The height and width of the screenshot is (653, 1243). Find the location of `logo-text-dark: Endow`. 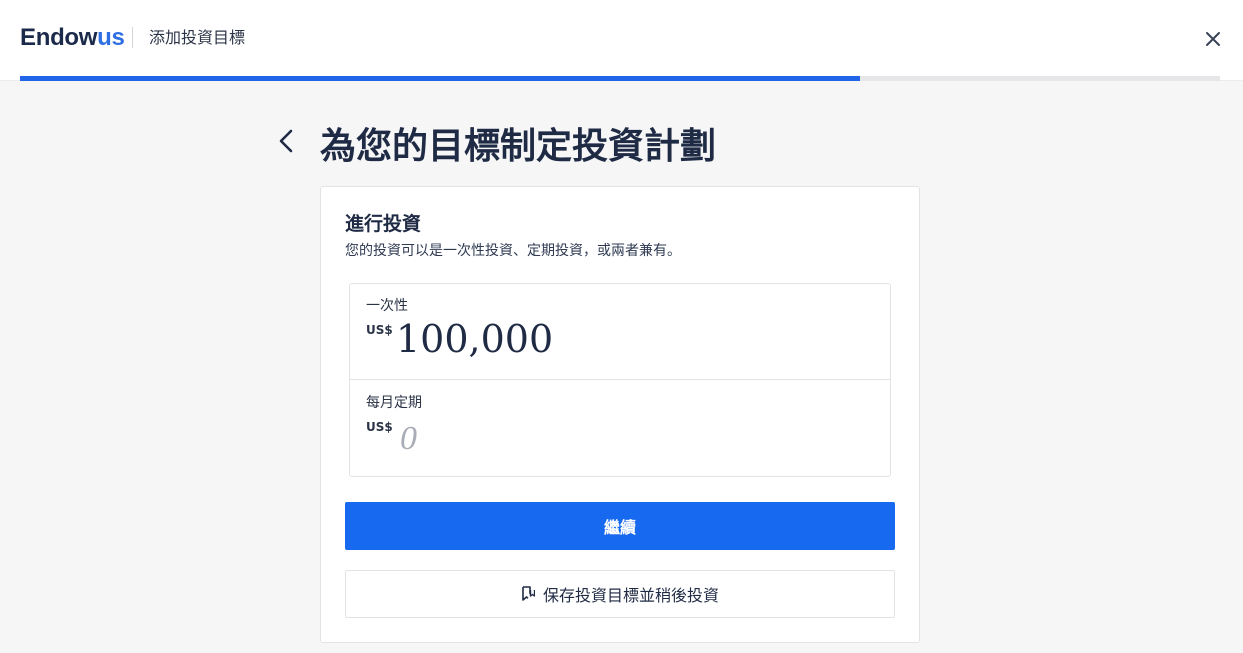

logo-text-dark: Endow is located at coordinates (59, 37).